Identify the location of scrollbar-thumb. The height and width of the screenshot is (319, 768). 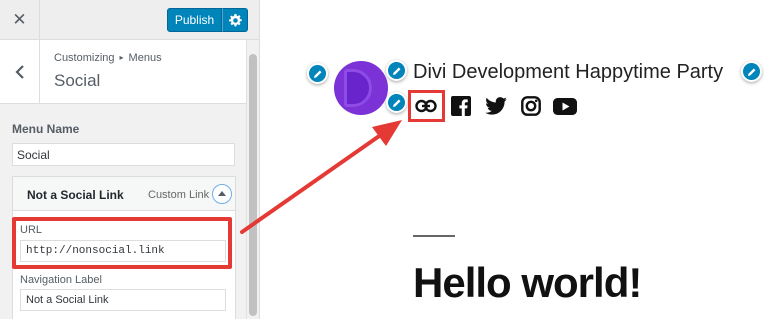
(253, 185).